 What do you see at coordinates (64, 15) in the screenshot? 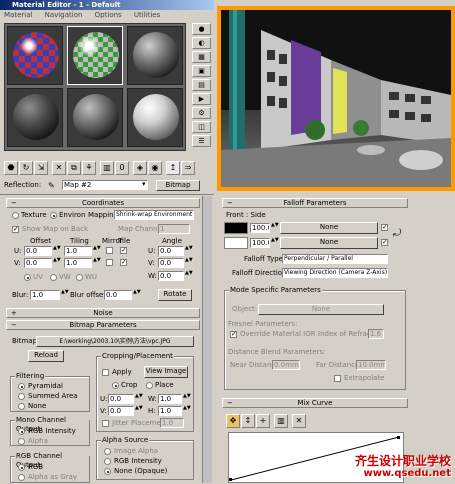
I see `menu-navigation: Navigation` at bounding box center [64, 15].